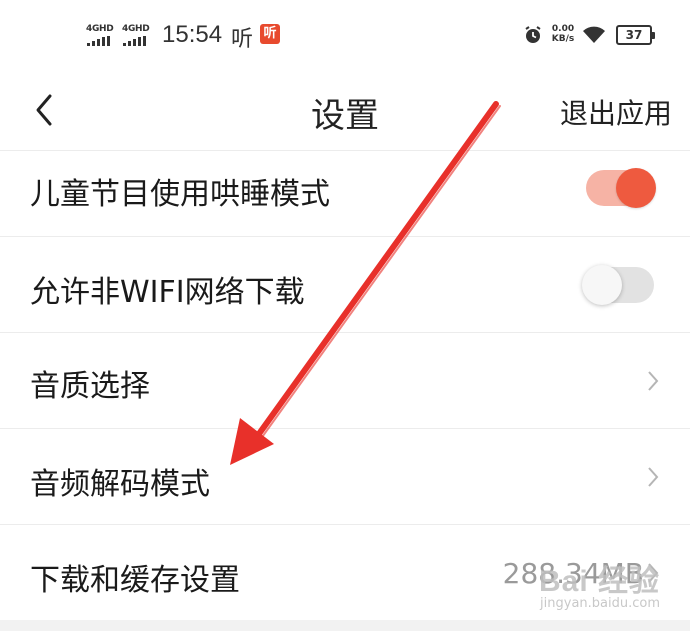 This screenshot has width=690, height=631. I want to click on setting-label: 允许非WIFI网络下载, so click(167, 292).